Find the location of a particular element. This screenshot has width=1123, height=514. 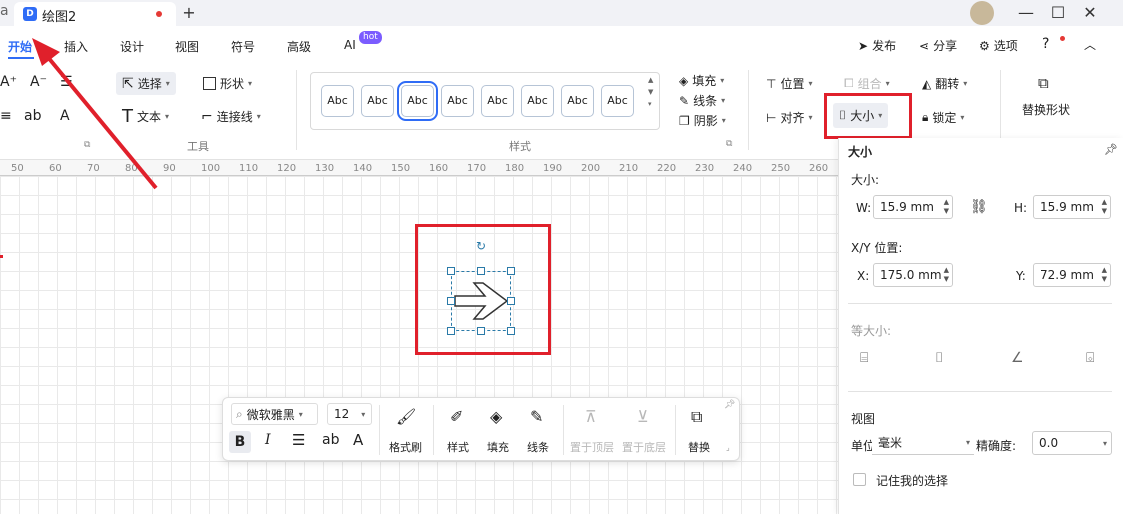

link-aspect-icon: ⛓︎ is located at coordinates (979, 207).